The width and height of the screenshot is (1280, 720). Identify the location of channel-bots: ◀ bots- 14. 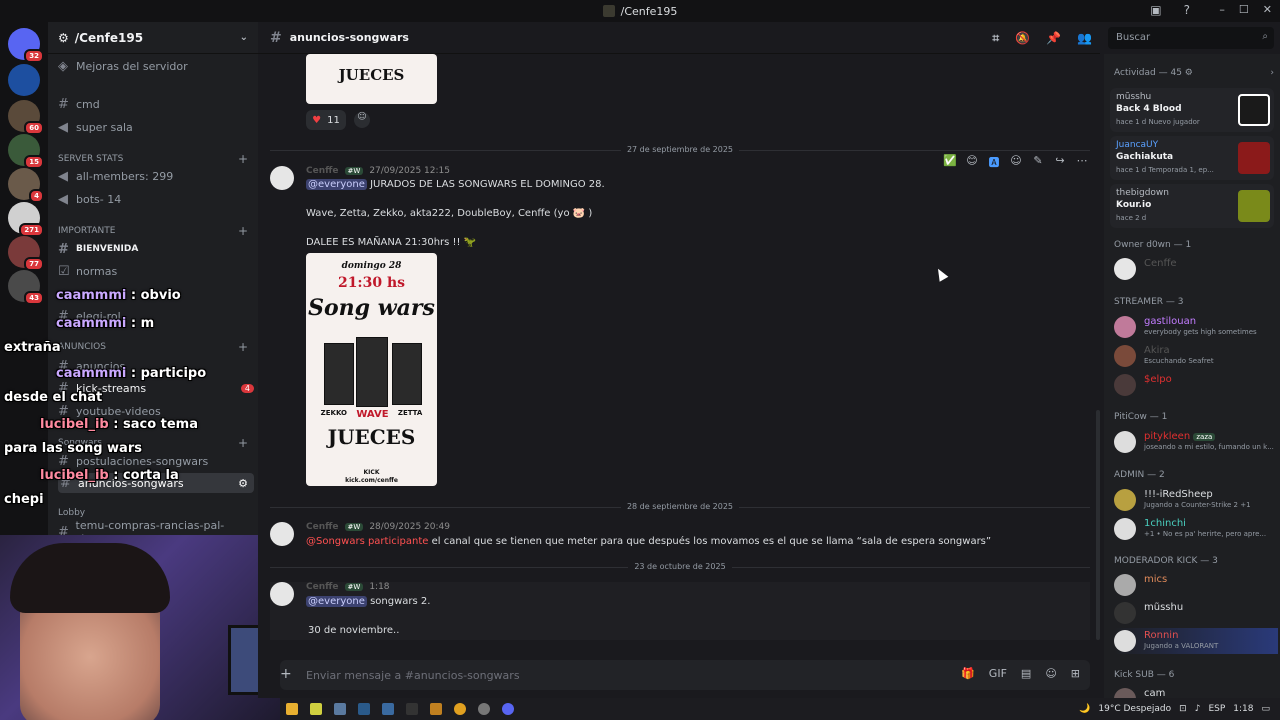
(89, 199).